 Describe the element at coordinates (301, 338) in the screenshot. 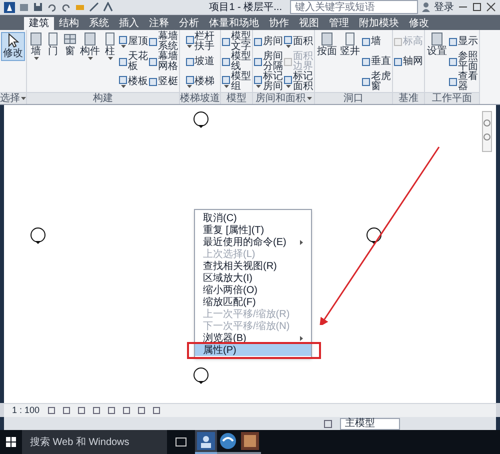

I see `submenu-arrow-icon` at that location.